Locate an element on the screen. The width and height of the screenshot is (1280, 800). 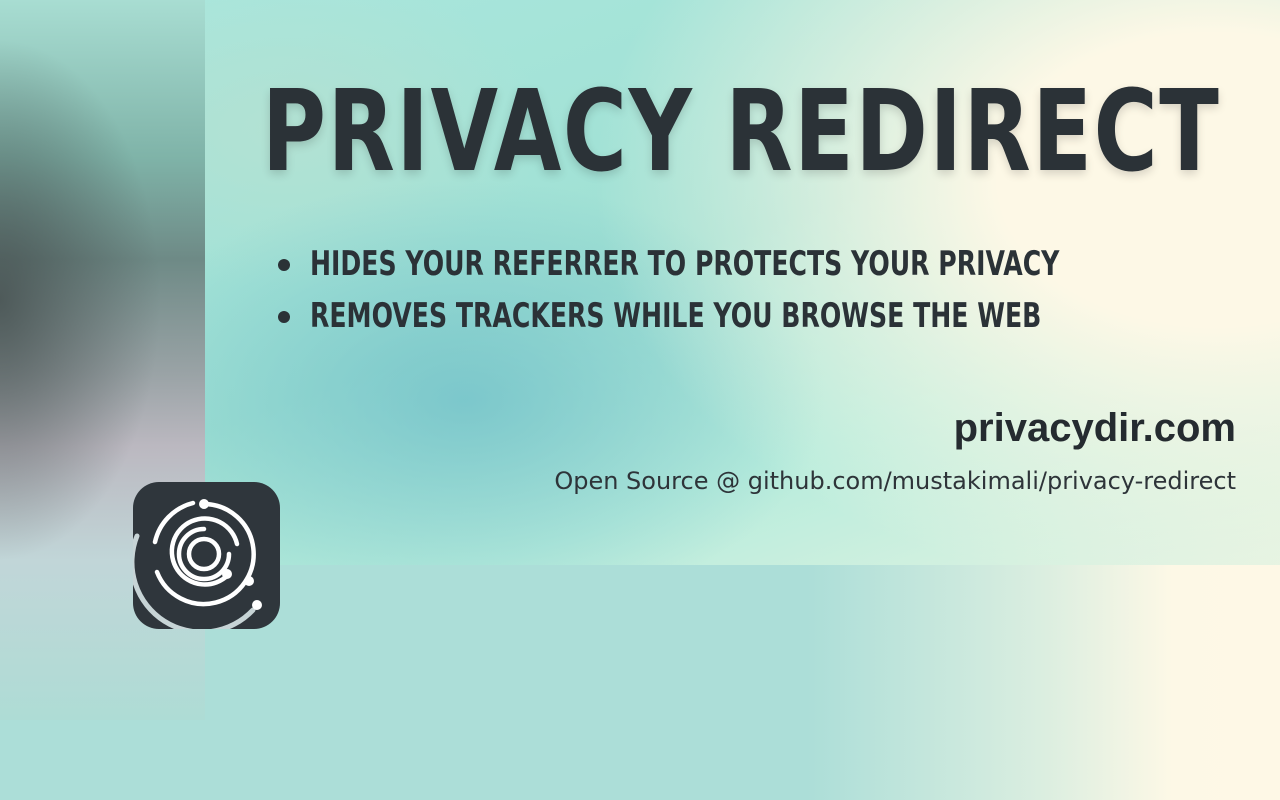
banner-title: PRIVACY REDIRECT is located at coordinates (741, 132).